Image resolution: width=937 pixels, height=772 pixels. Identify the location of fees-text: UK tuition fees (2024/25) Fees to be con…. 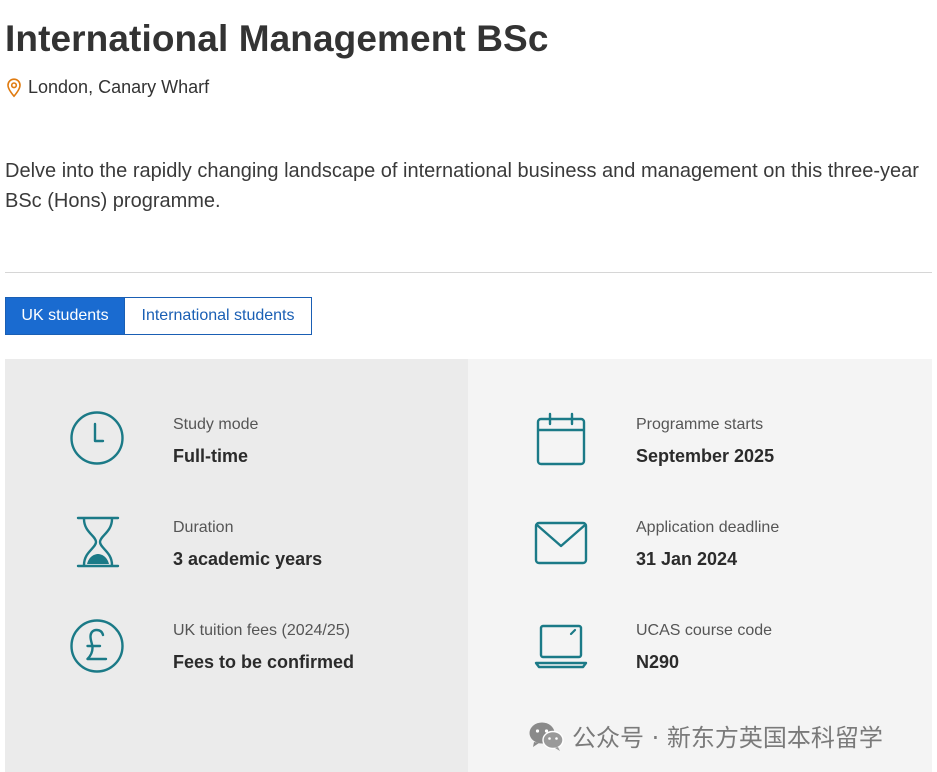
(263, 647).